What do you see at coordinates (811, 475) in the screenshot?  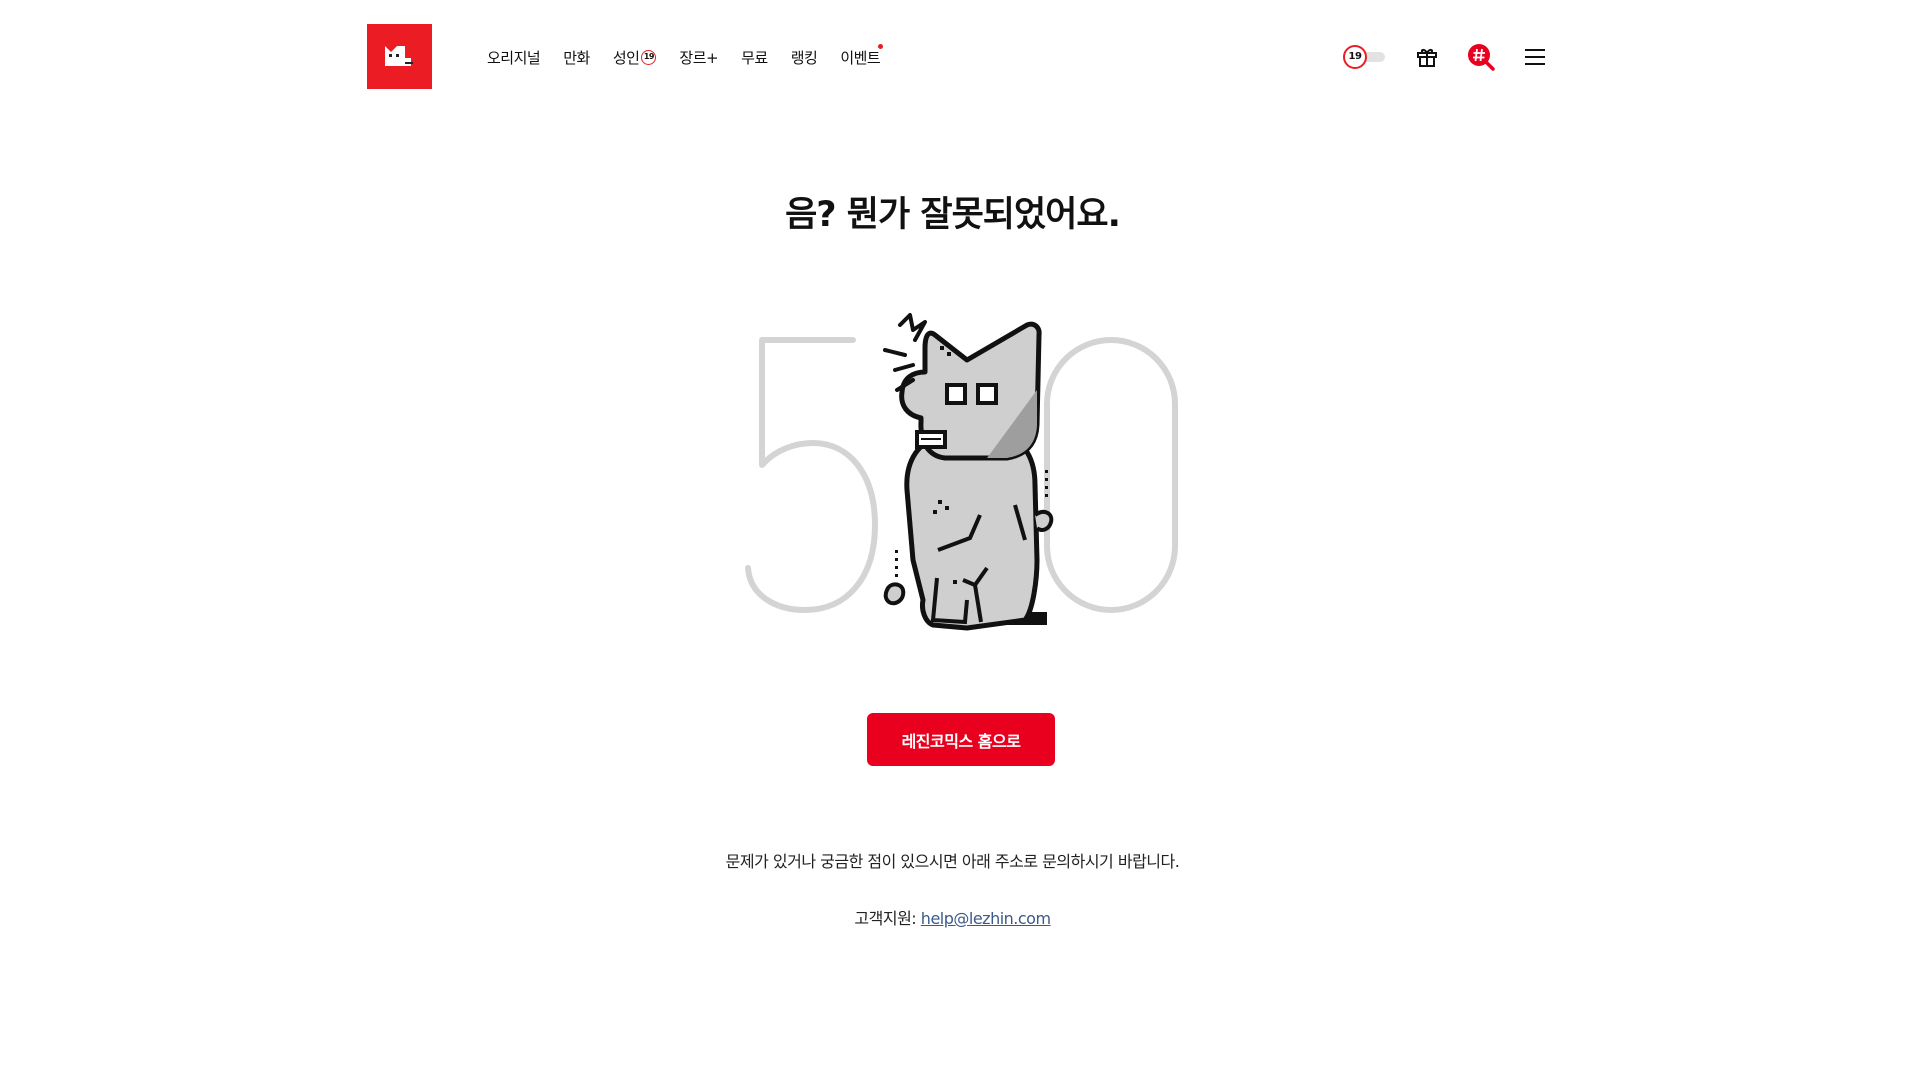 I see `digit-5-outline` at bounding box center [811, 475].